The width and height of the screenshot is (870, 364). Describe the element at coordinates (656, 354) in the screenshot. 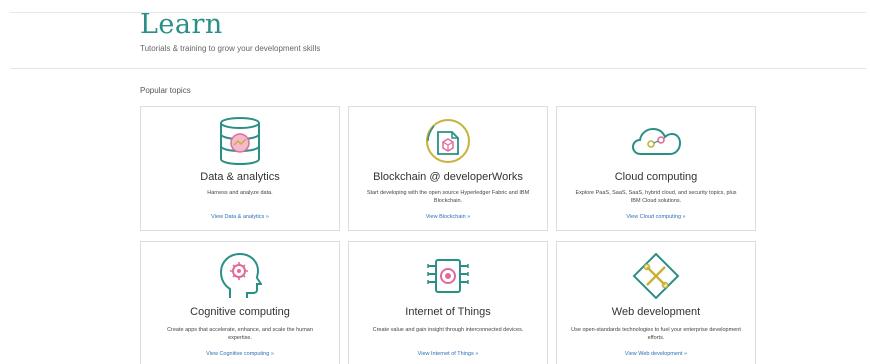

I see `view-web-development-link: View Web development »` at that location.